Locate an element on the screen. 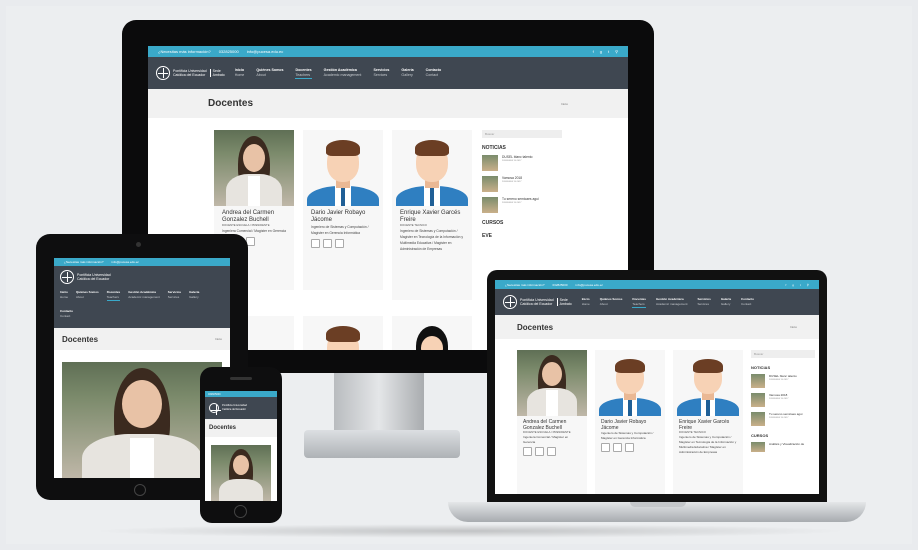  phone-speaker is located at coordinates (241, 378).